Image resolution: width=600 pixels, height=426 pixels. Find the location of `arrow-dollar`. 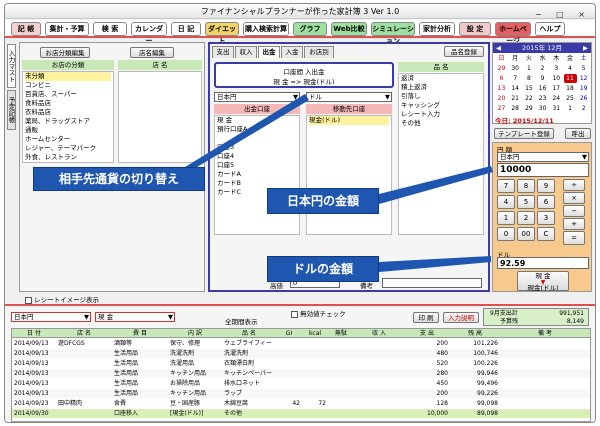

arrow-dollar is located at coordinates (435, 264).